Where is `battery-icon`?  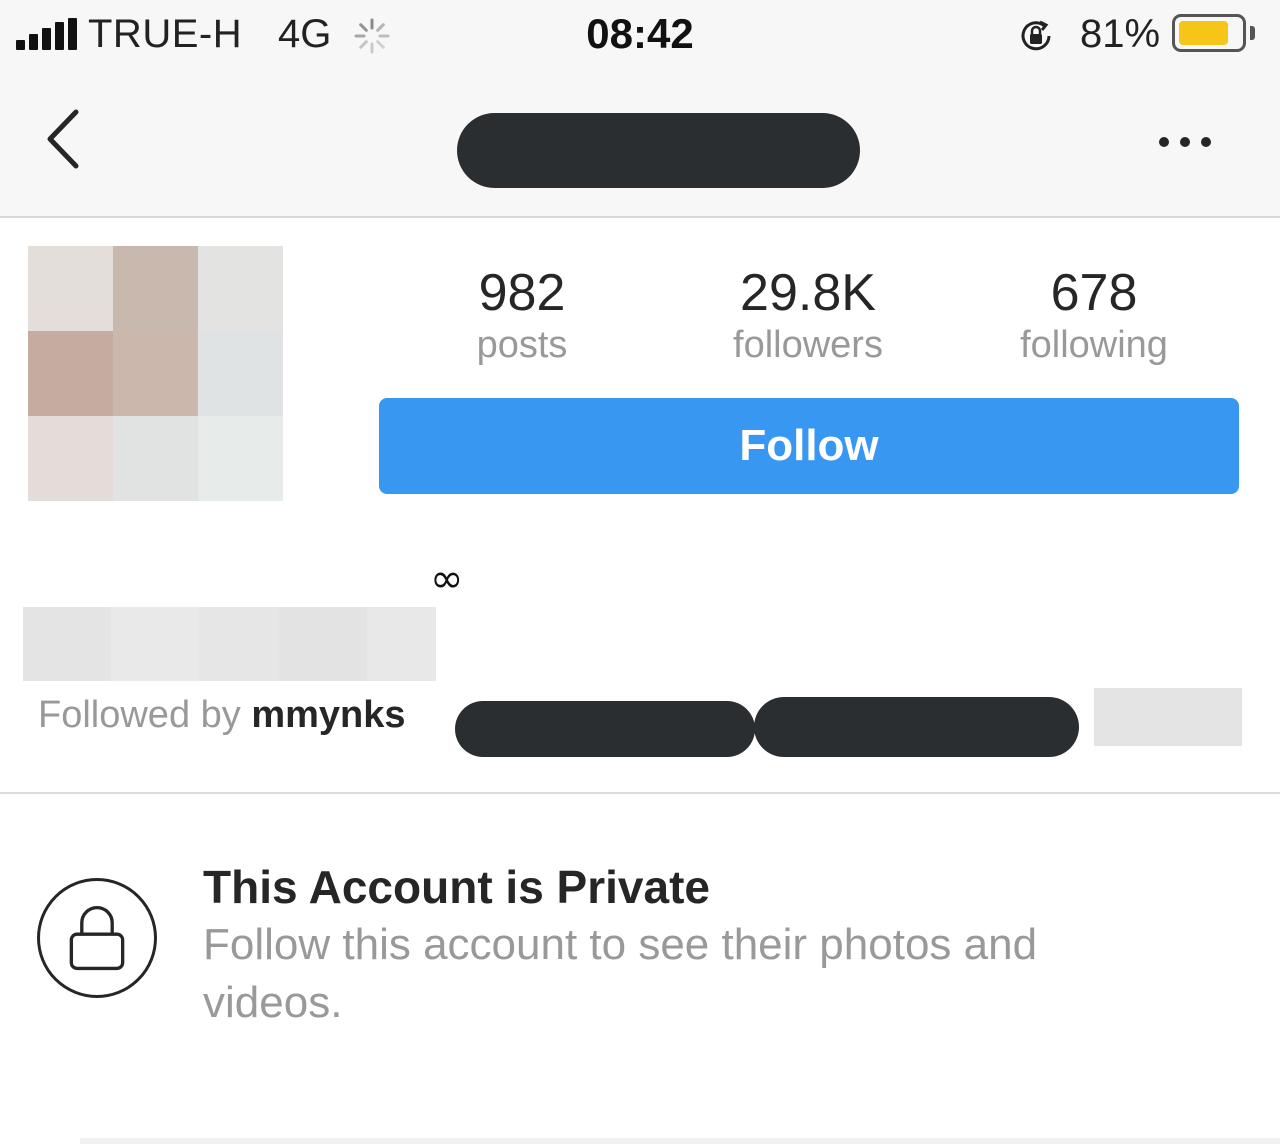
battery-icon is located at coordinates (1209, 33).